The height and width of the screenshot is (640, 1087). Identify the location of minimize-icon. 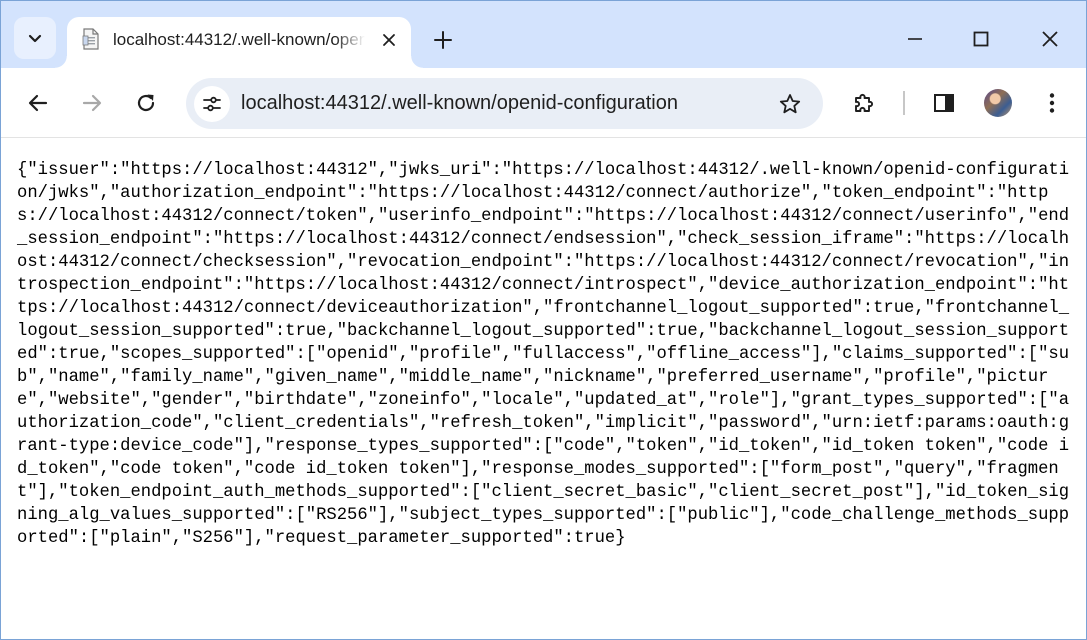
(915, 39).